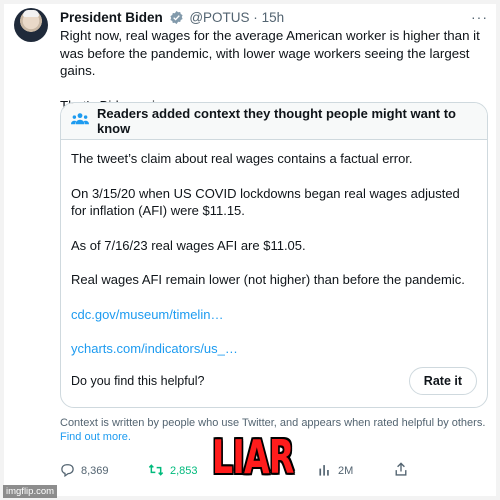  Describe the element at coordinates (111, 17) in the screenshot. I see `author-name: President Biden` at that location.